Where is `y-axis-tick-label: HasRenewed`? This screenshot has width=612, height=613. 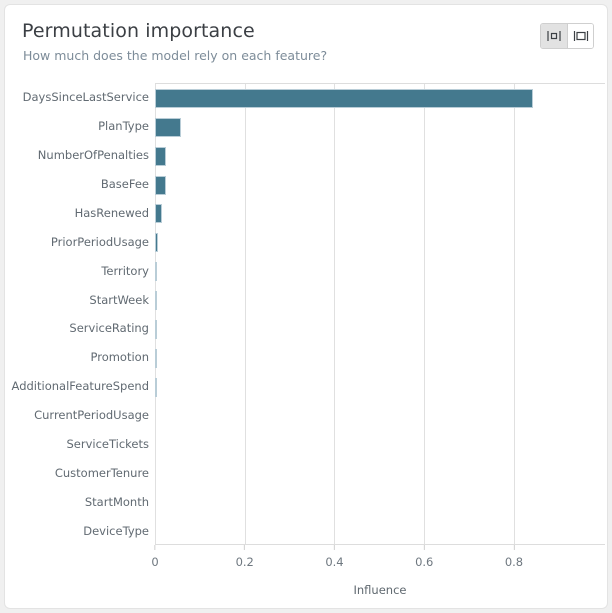
y-axis-tick-label: HasRenewed is located at coordinates (111, 212).